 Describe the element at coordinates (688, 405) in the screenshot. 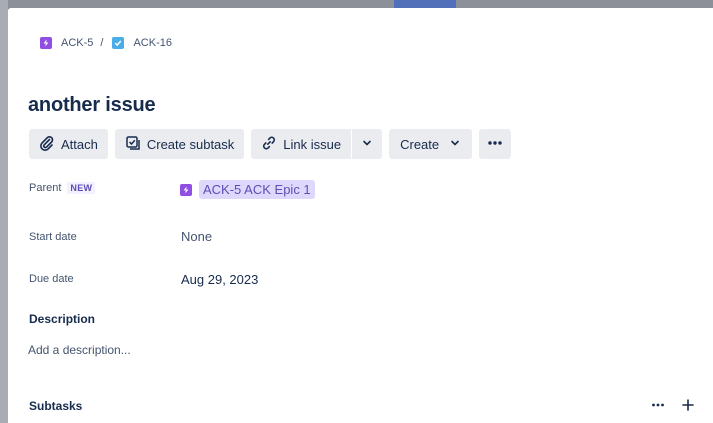

I see `add-subtask-icon` at that location.